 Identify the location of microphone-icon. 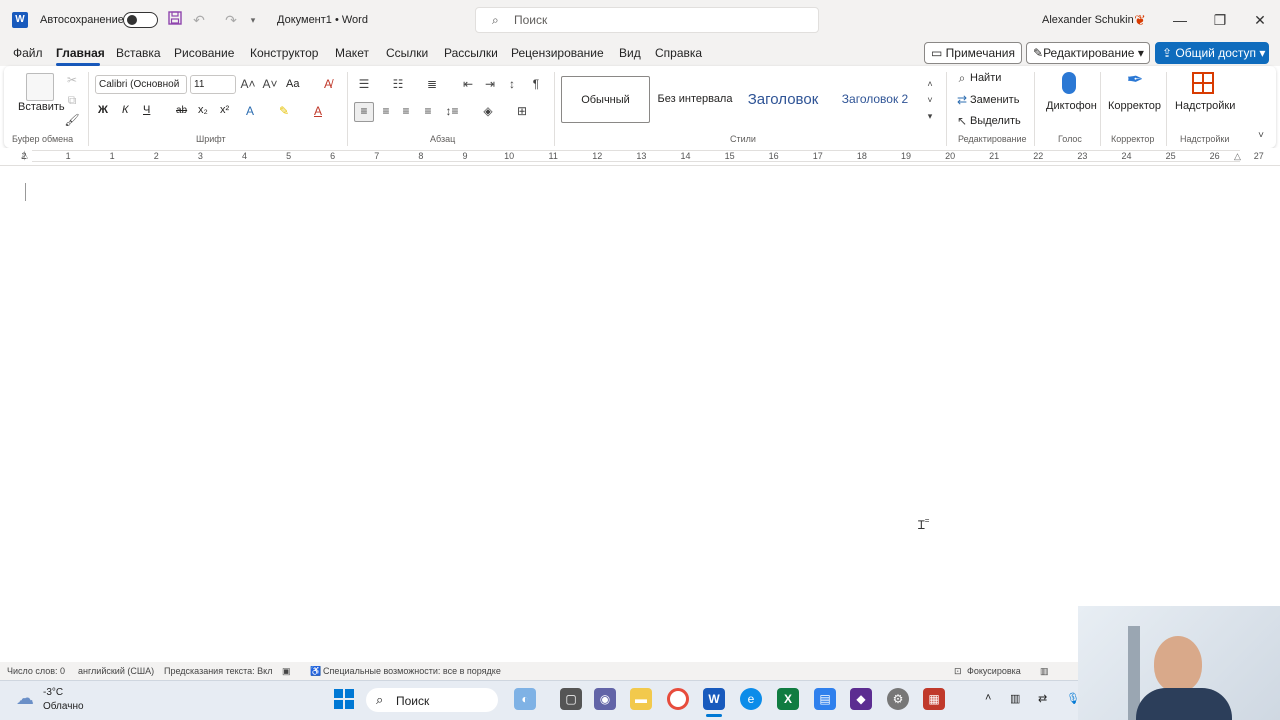
(1069, 83).